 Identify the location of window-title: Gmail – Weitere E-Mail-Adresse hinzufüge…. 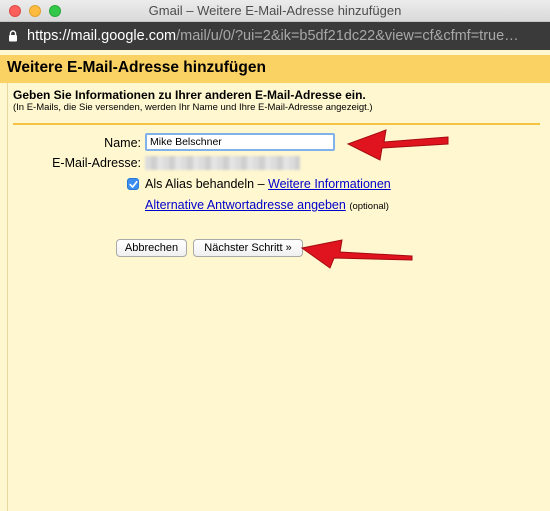
(275, 10).